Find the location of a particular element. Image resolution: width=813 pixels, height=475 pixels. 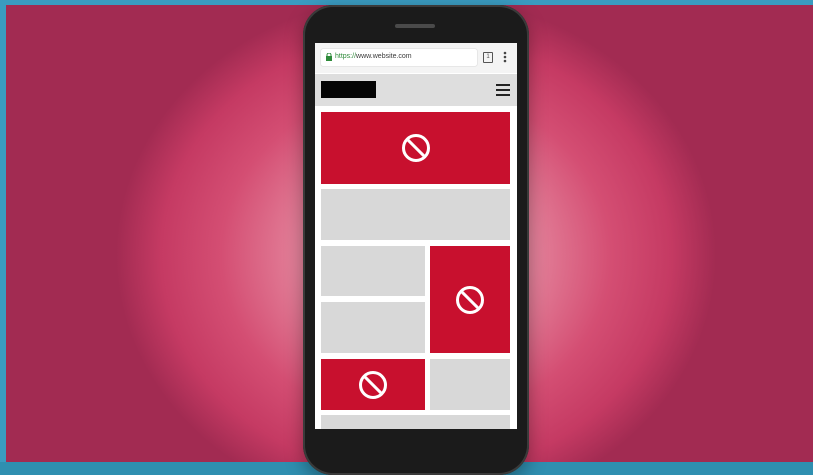

url-protocol: https:// is located at coordinates (346, 56).